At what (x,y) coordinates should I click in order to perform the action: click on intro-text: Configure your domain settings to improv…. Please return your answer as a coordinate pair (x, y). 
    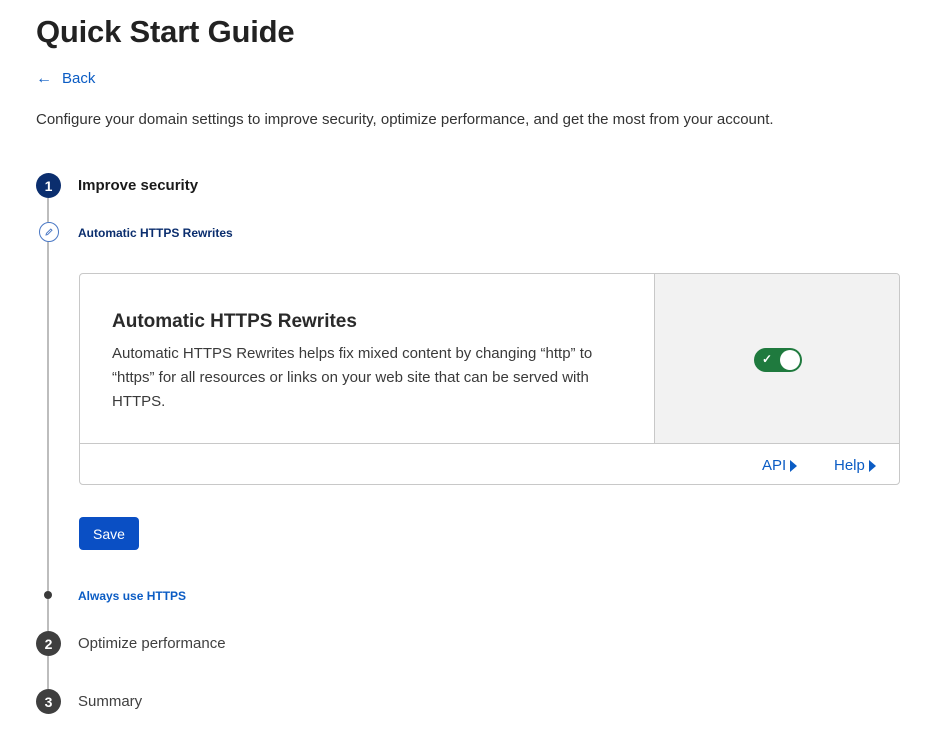
    Looking at the image, I should click on (405, 119).